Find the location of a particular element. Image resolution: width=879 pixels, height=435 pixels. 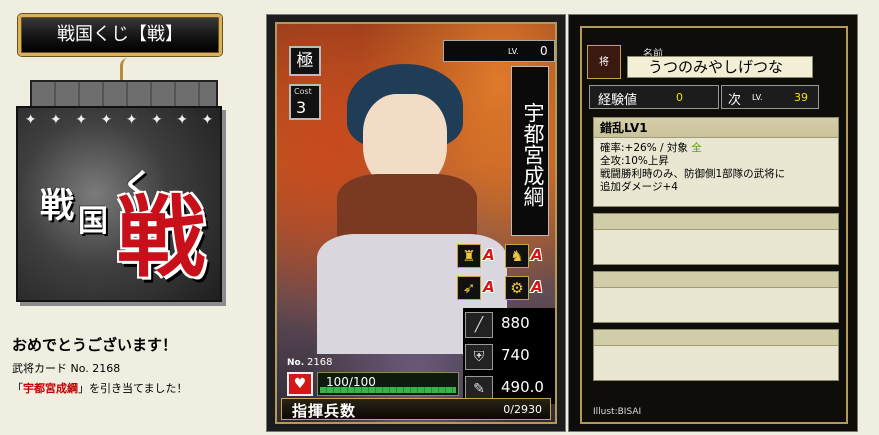

card-number-line: 武将カード No. 2168 is located at coordinates (66, 368).